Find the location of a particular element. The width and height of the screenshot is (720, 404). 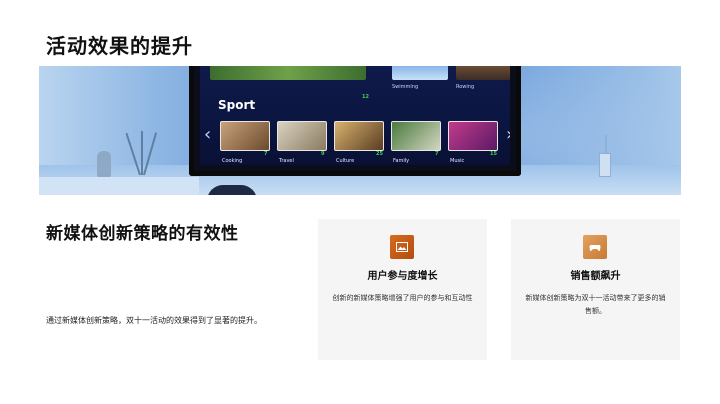

card-sales-surge: 销售额飙升 新媒体创新策略为双十一活动带来了更多的销售额。 is located at coordinates (595, 289).